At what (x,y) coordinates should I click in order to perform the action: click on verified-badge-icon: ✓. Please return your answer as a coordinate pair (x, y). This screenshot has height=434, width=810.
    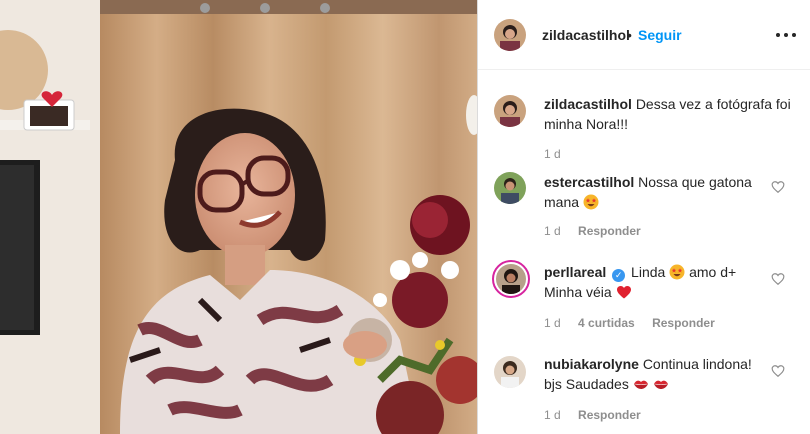
    Looking at the image, I should click on (619, 275).